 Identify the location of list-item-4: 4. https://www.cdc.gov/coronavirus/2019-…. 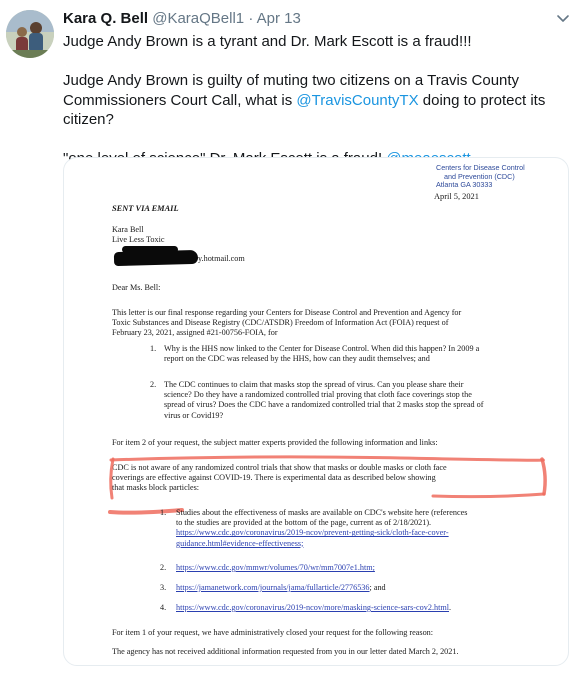
(322, 609).